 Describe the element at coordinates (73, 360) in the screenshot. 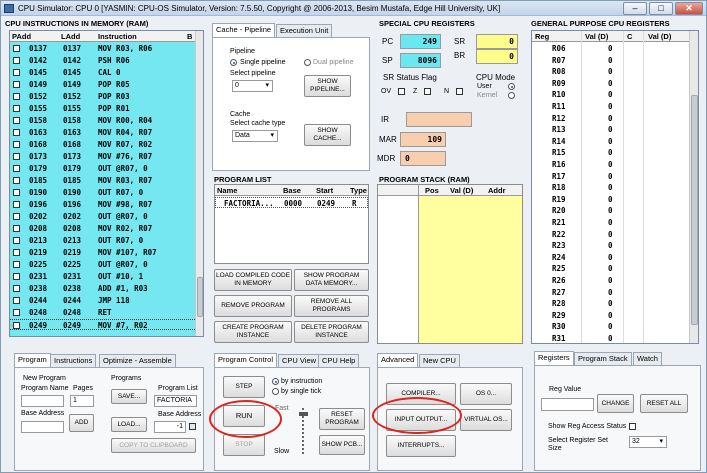

I see `tab-instructions: Instructions` at that location.